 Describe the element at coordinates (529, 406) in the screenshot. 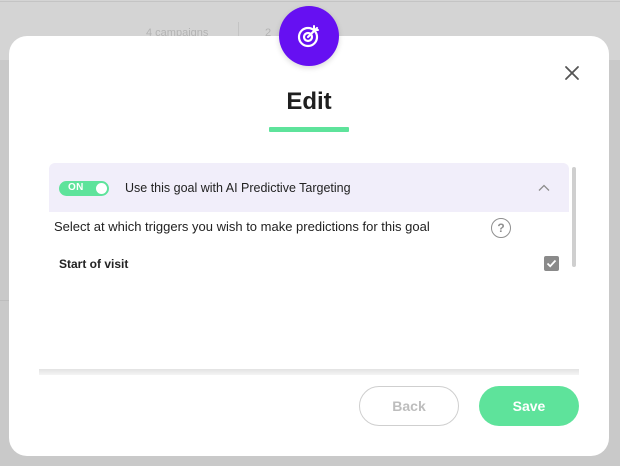

I see `save-button: Save` at that location.